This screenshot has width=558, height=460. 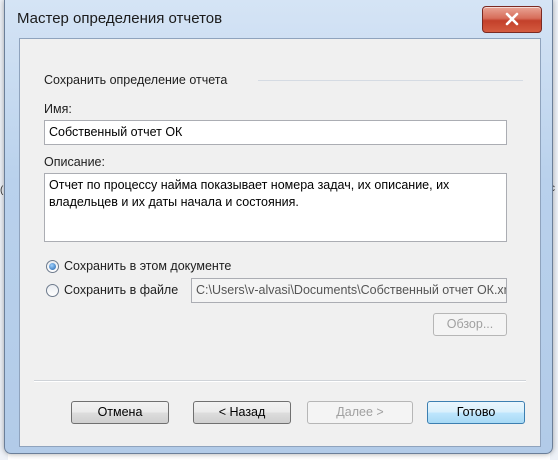 What do you see at coordinates (242, 412) in the screenshot?
I see `back-button: < Назад` at bounding box center [242, 412].